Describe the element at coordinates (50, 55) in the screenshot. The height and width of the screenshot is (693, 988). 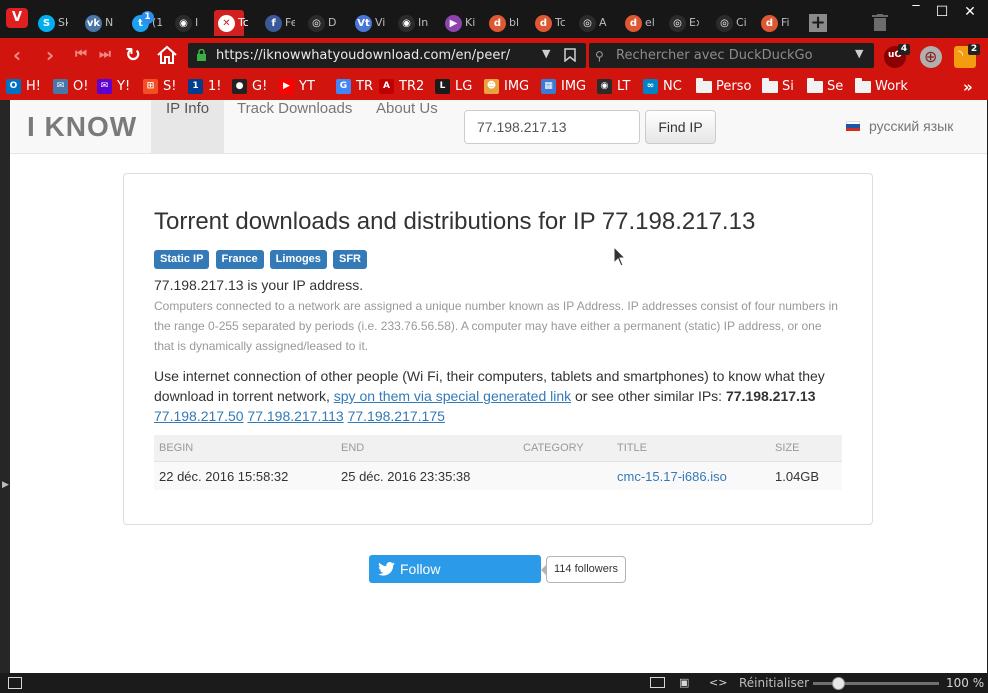
I see `forward-button: ›` at that location.